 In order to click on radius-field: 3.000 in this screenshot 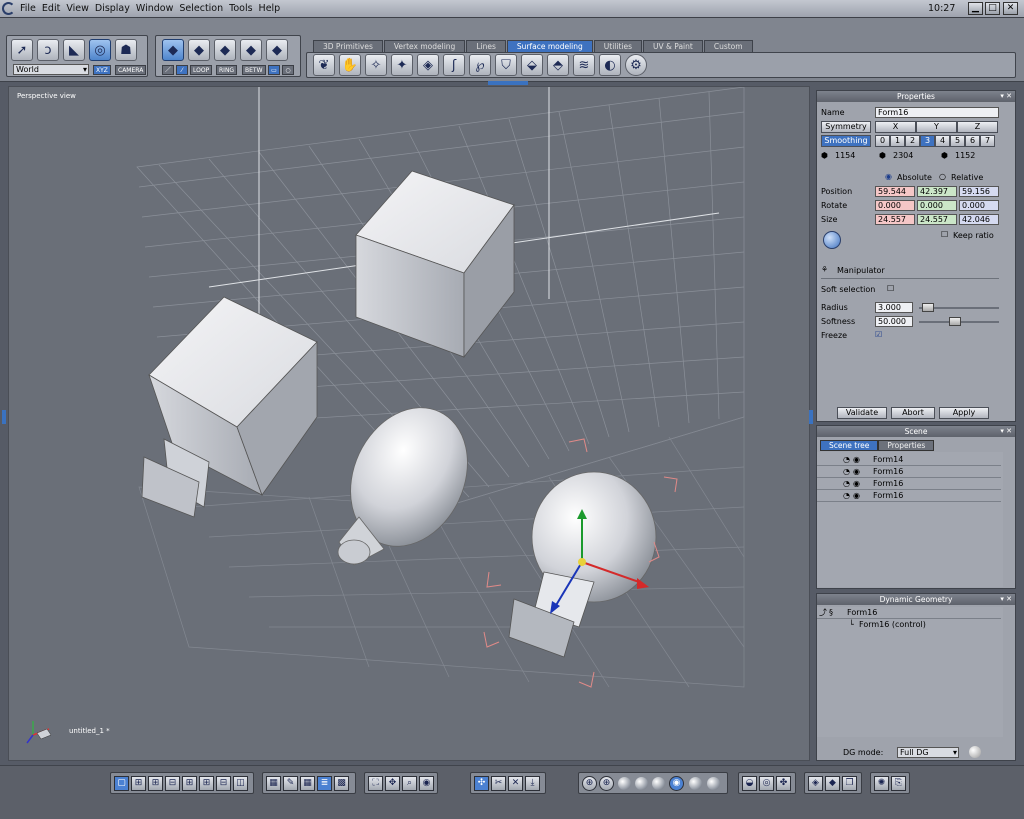, I will do `click(894, 307)`.